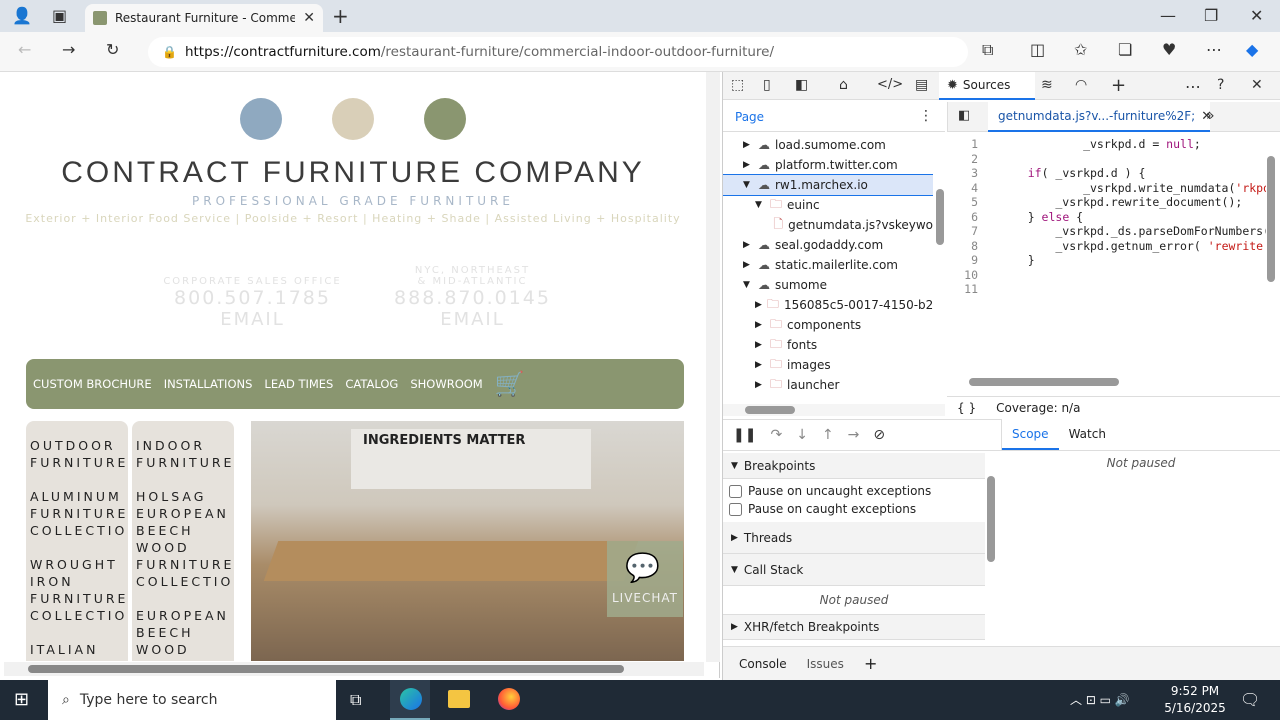 The height and width of the screenshot is (720, 1280). I want to click on more-tabs-icon: », so click(1210, 116).